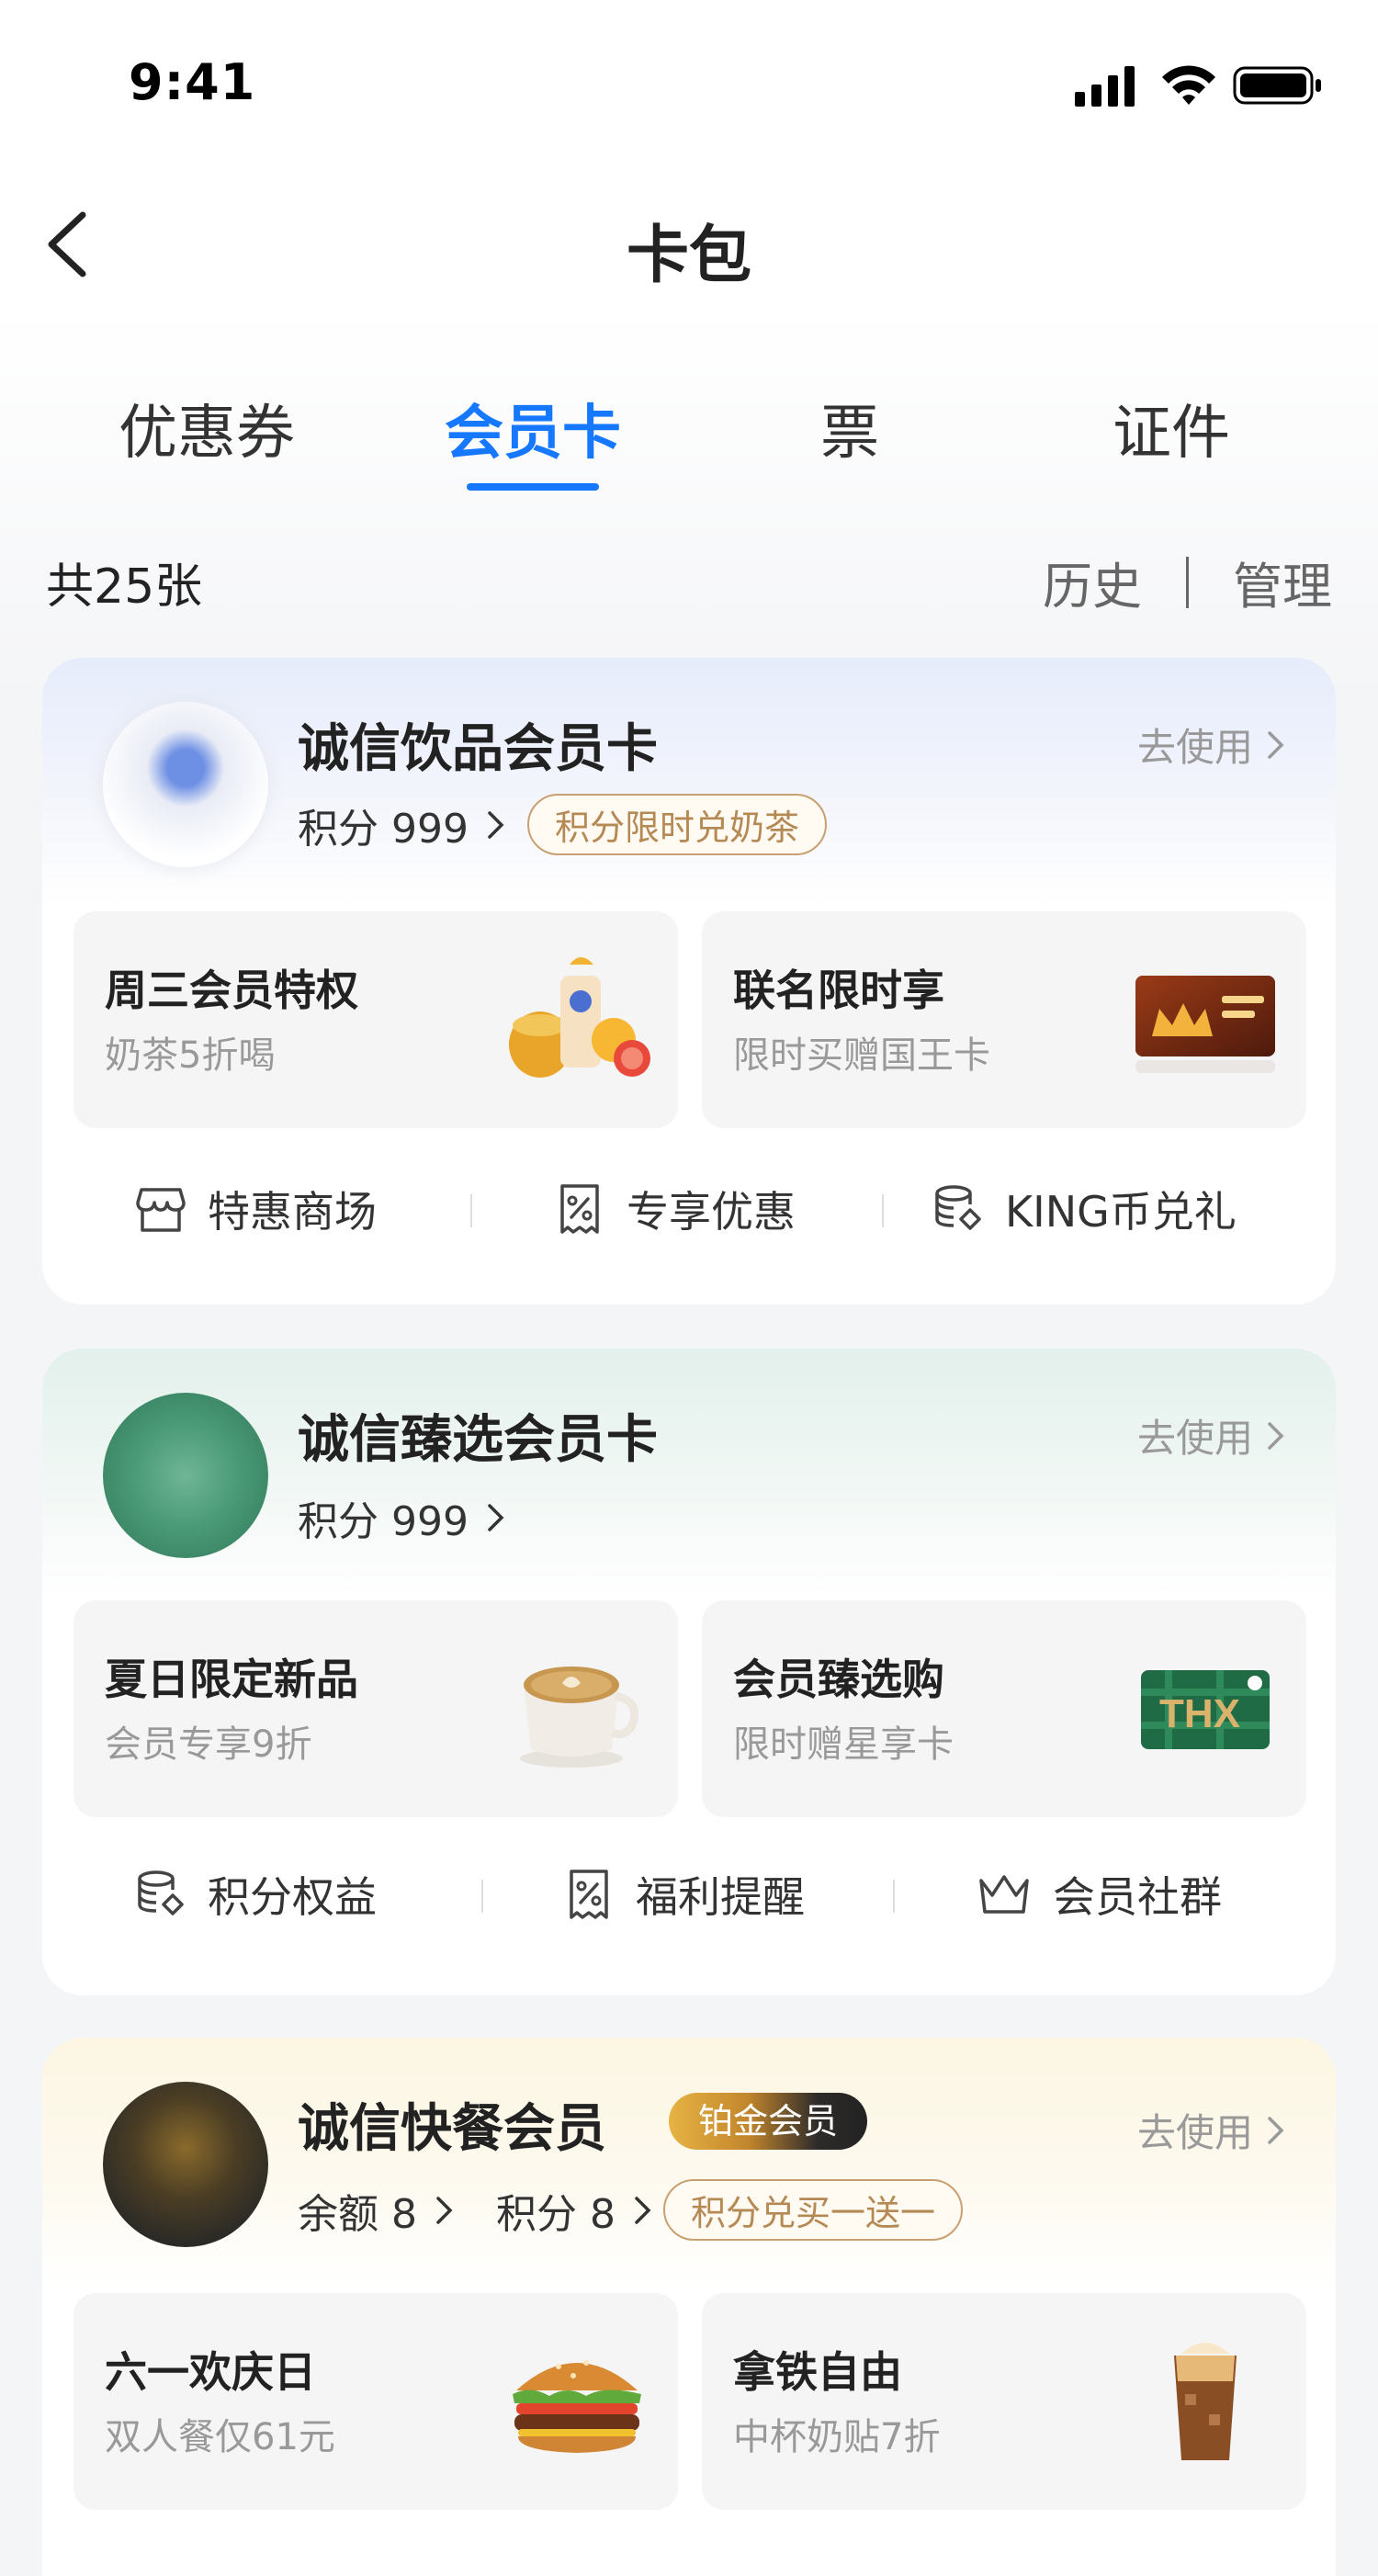 Image resolution: width=1378 pixels, height=2576 pixels. What do you see at coordinates (1121, 1212) in the screenshot?
I see `action-label: KING币兑礼` at bounding box center [1121, 1212].